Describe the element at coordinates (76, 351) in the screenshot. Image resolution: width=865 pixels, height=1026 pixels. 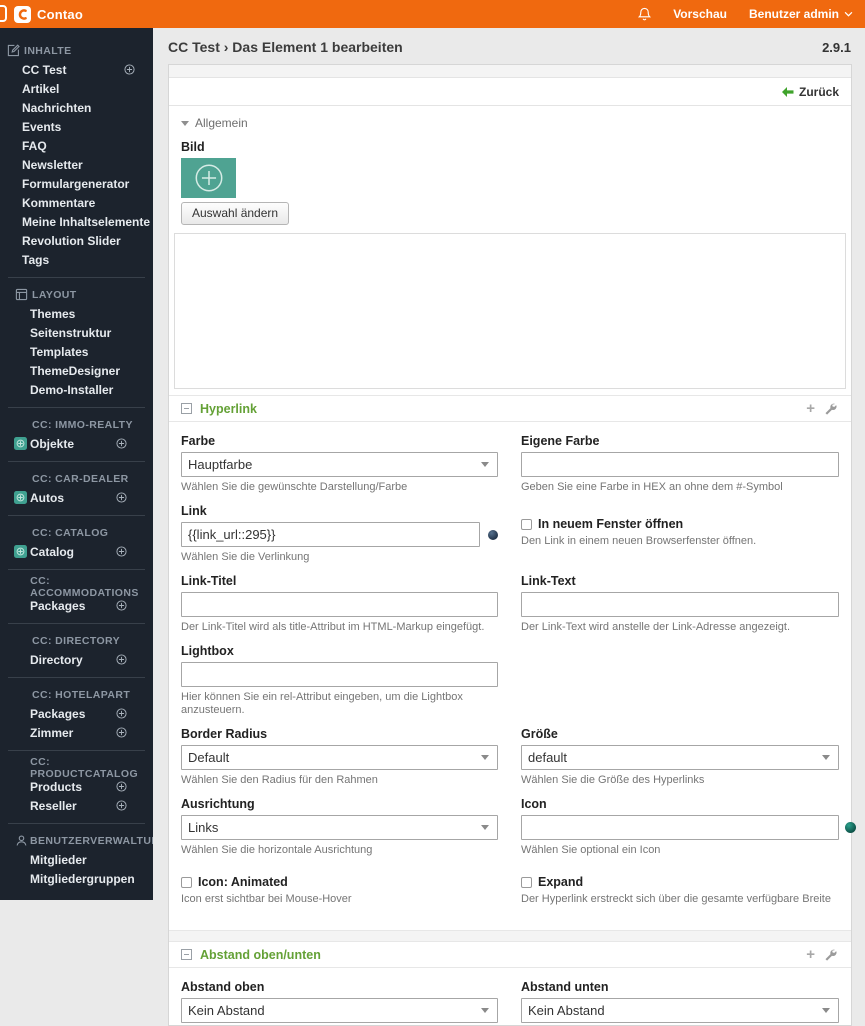
I see `sidebar-item-templates: Templates` at that location.